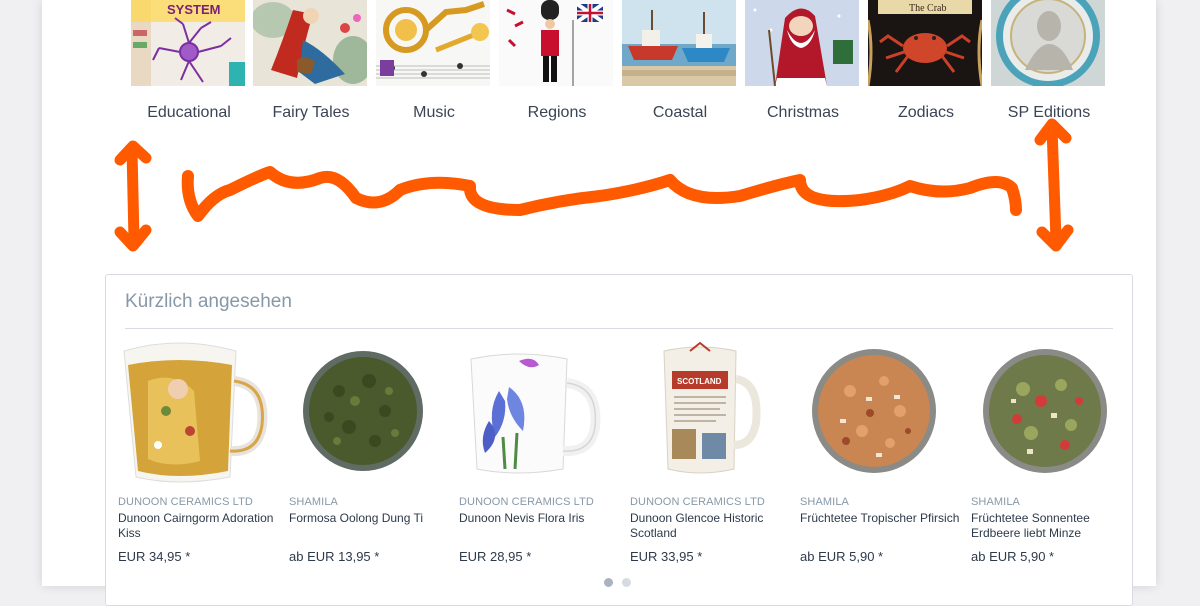  Describe the element at coordinates (539, 518) in the screenshot. I see `product-name: Dunoon Nevis Flora Iris` at that location.